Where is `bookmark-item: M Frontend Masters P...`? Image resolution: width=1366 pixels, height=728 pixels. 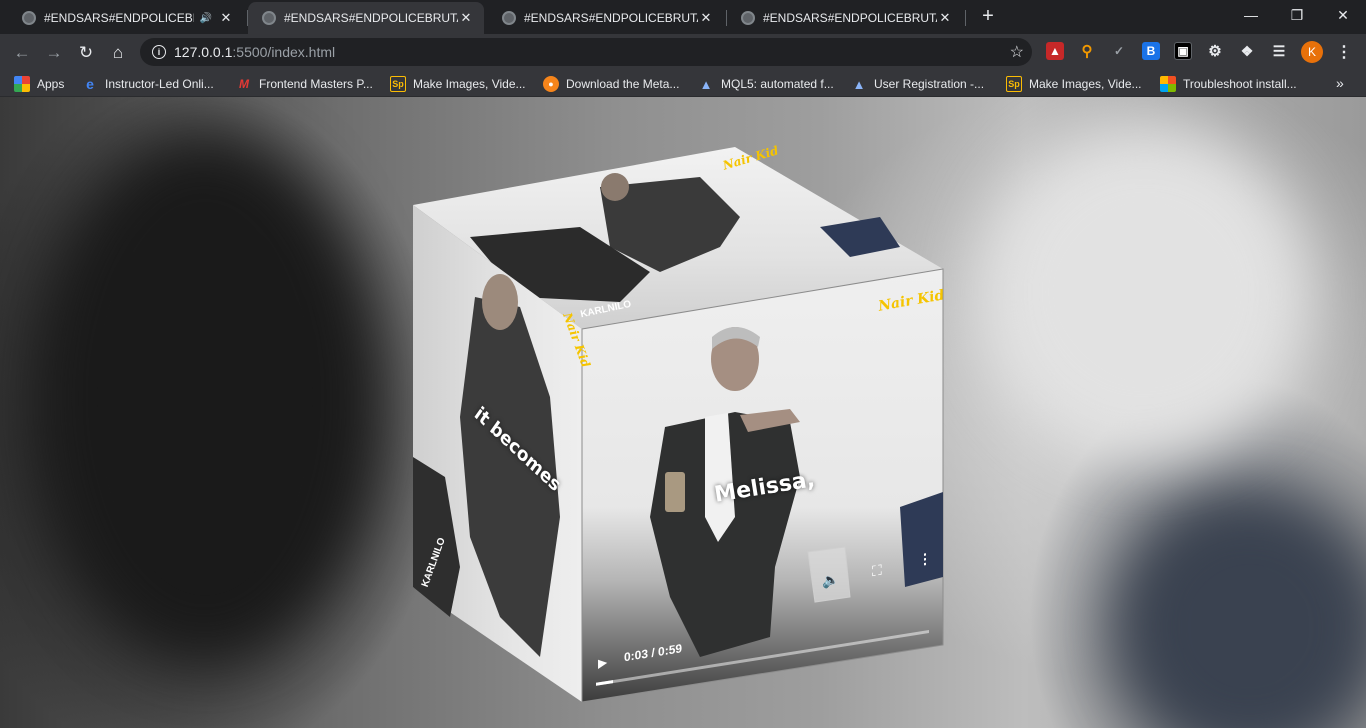 bookmark-item: M Frontend Masters P... is located at coordinates (304, 84).